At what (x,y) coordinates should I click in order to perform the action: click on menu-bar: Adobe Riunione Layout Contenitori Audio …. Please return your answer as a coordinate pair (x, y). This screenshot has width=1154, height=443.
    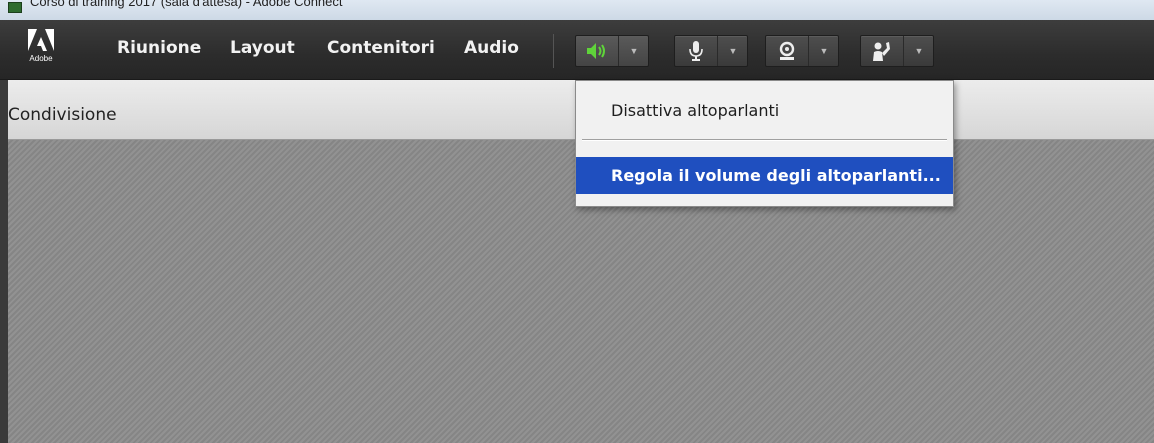
    Looking at the image, I should click on (577, 50).